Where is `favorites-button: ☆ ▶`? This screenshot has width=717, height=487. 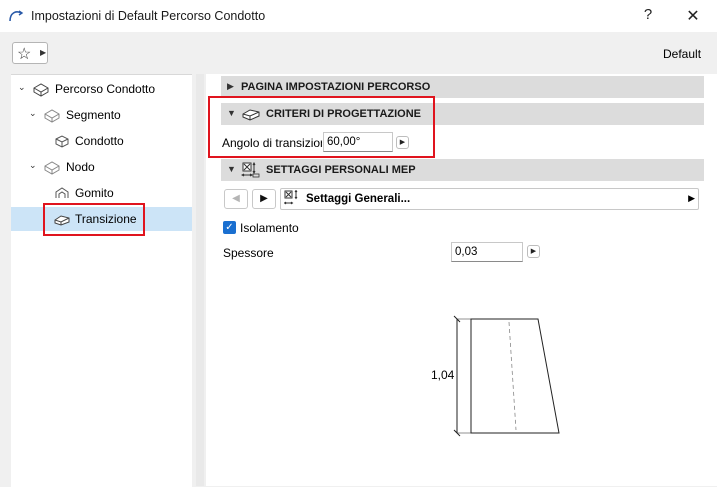 favorites-button: ☆ ▶ is located at coordinates (30, 53).